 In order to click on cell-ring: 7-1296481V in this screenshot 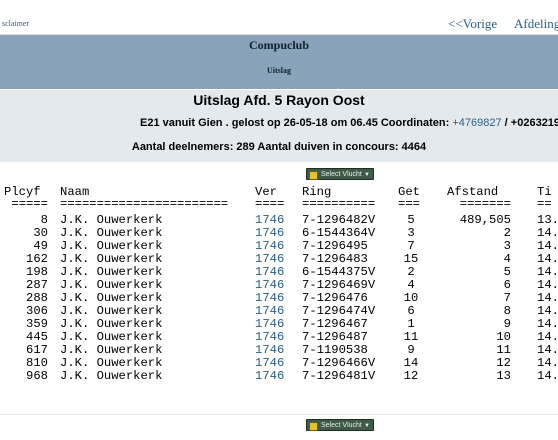, I will do `click(339, 376)`.